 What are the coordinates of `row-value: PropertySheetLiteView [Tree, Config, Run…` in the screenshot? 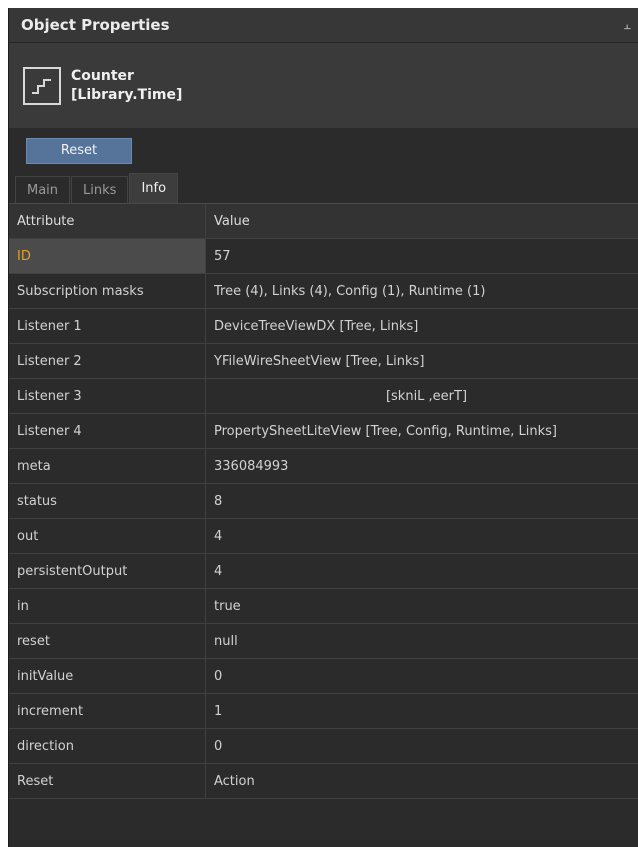 It's located at (421, 431).